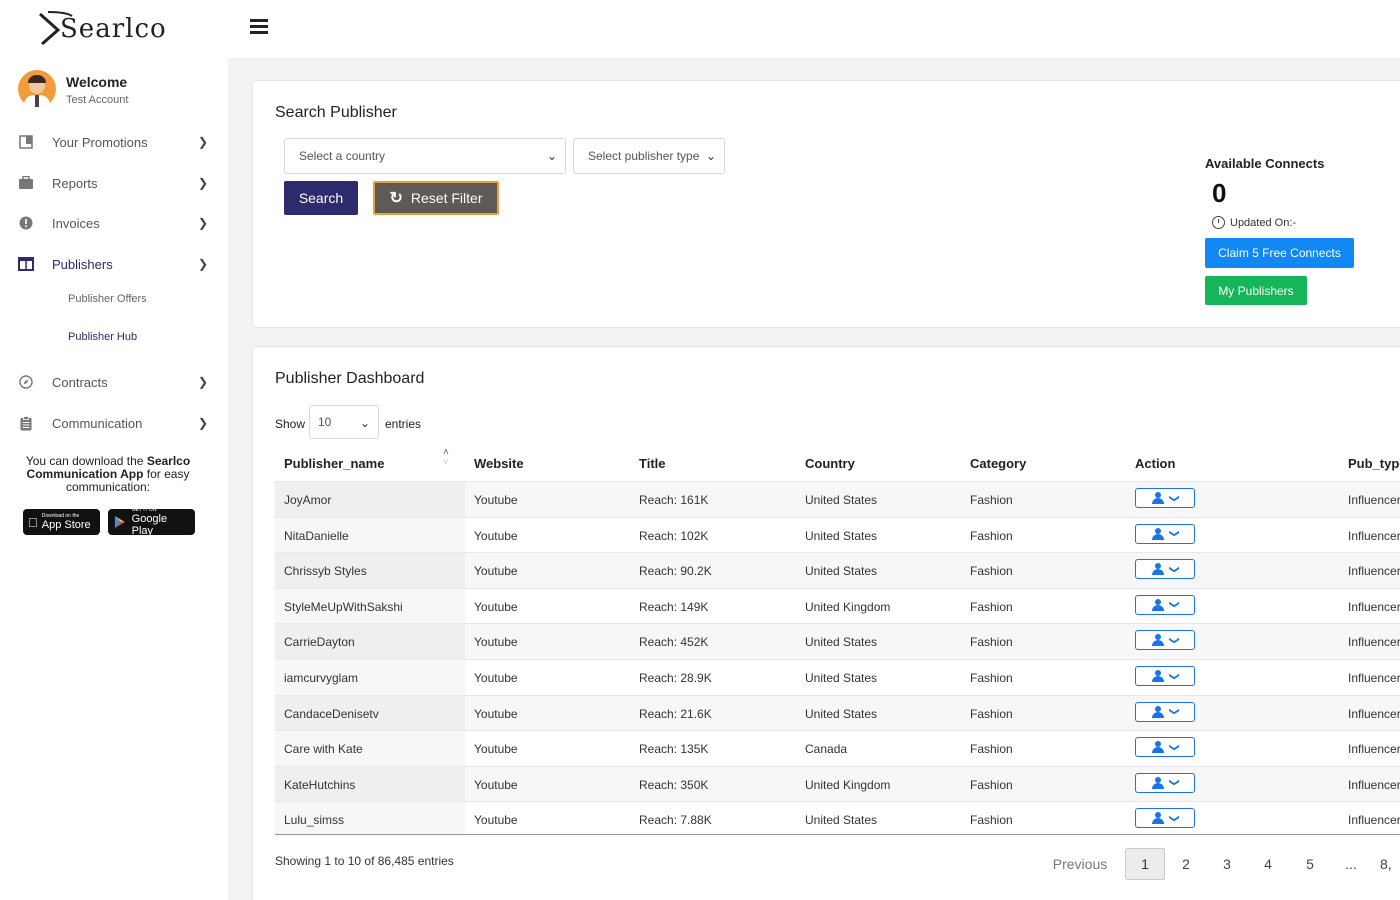 The width and height of the screenshot is (1400, 900). What do you see at coordinates (26, 223) in the screenshot?
I see `alert-circle-icon` at bounding box center [26, 223].